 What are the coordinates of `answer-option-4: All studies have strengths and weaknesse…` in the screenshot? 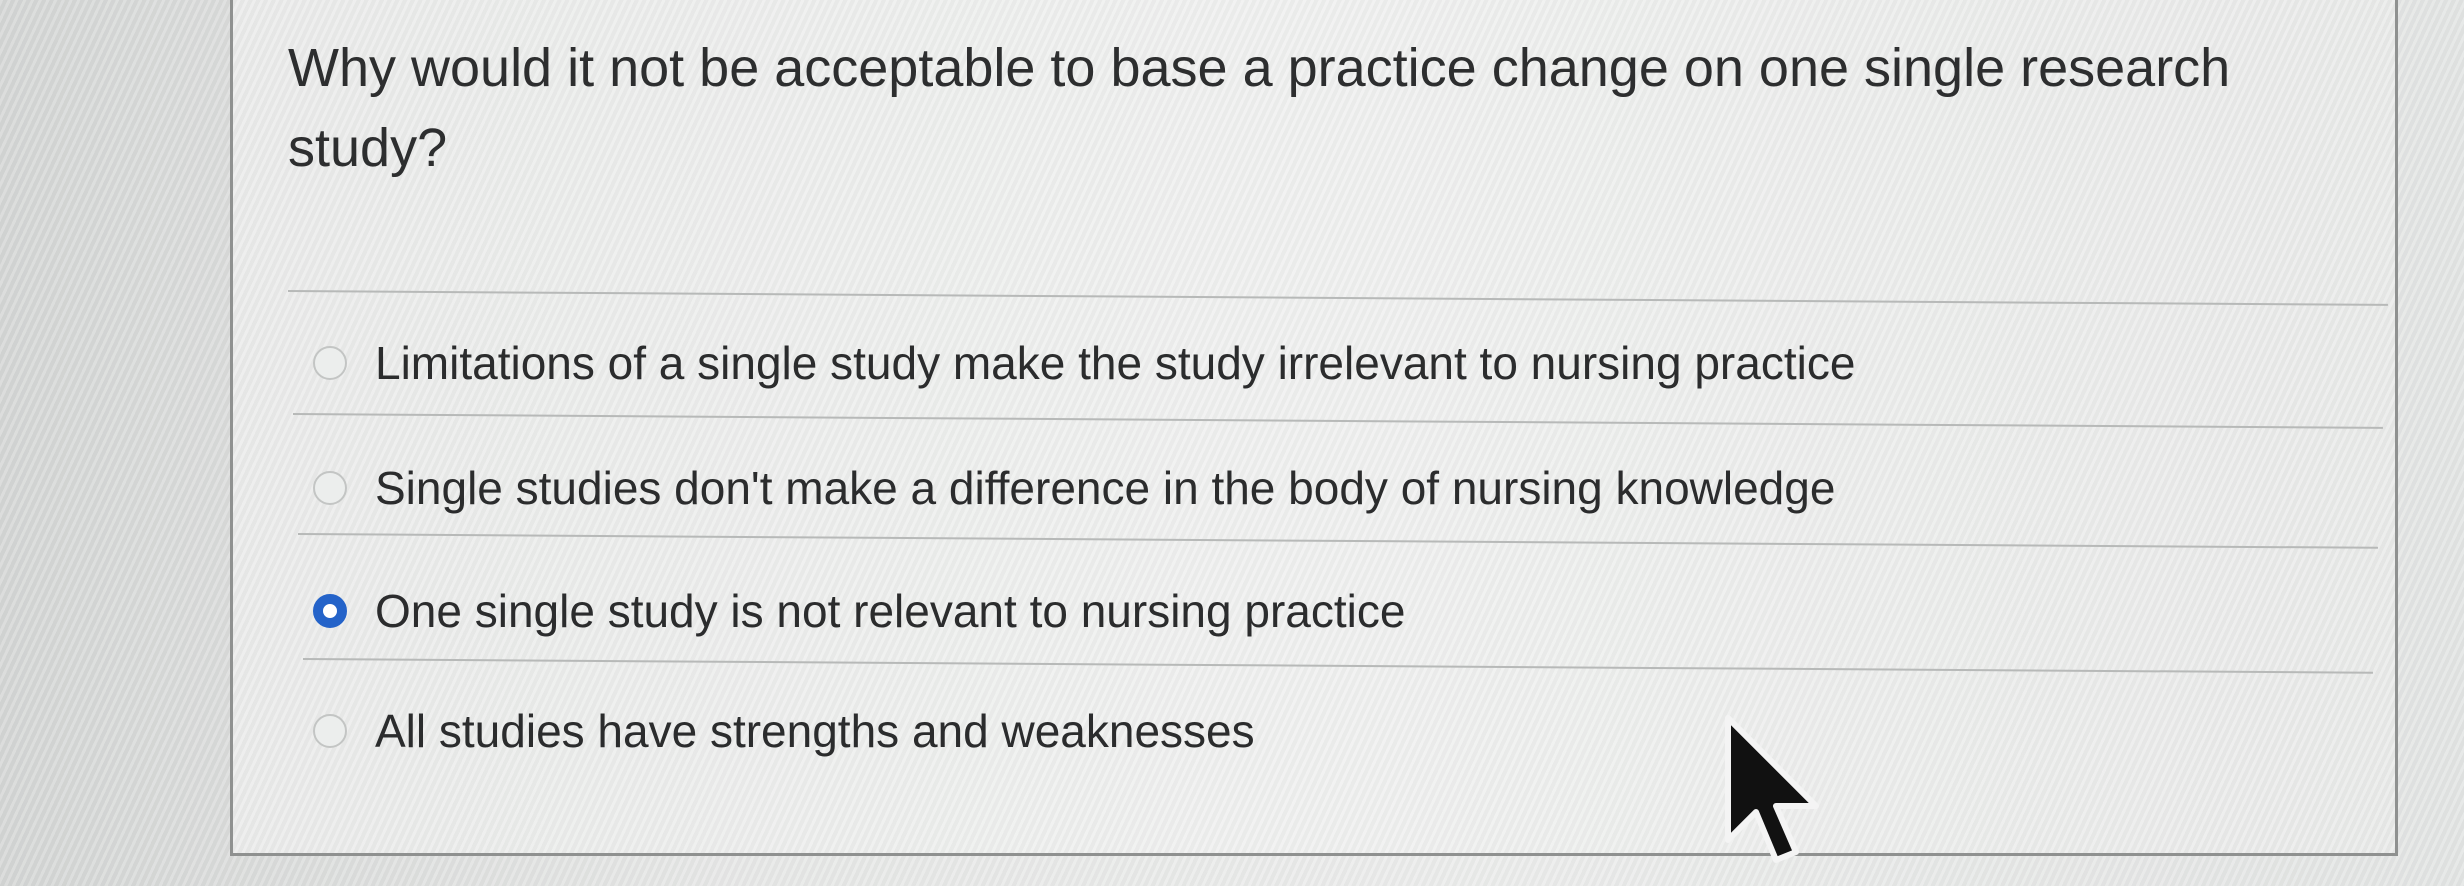 It's located at (784, 731).